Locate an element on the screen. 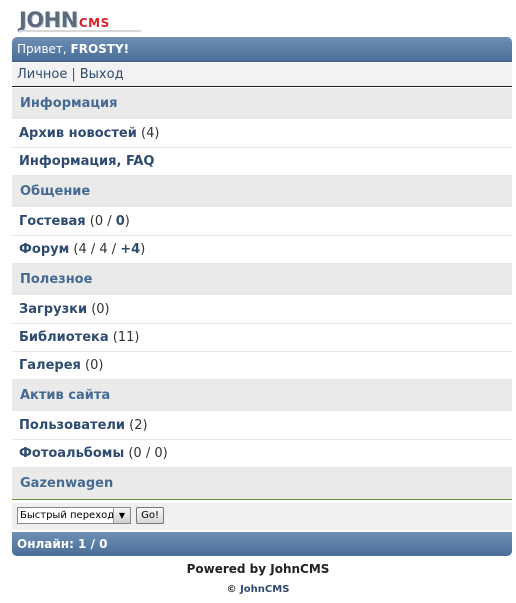 The image size is (516, 603). menu-item-gallery: Галерея (0) is located at coordinates (262, 366).